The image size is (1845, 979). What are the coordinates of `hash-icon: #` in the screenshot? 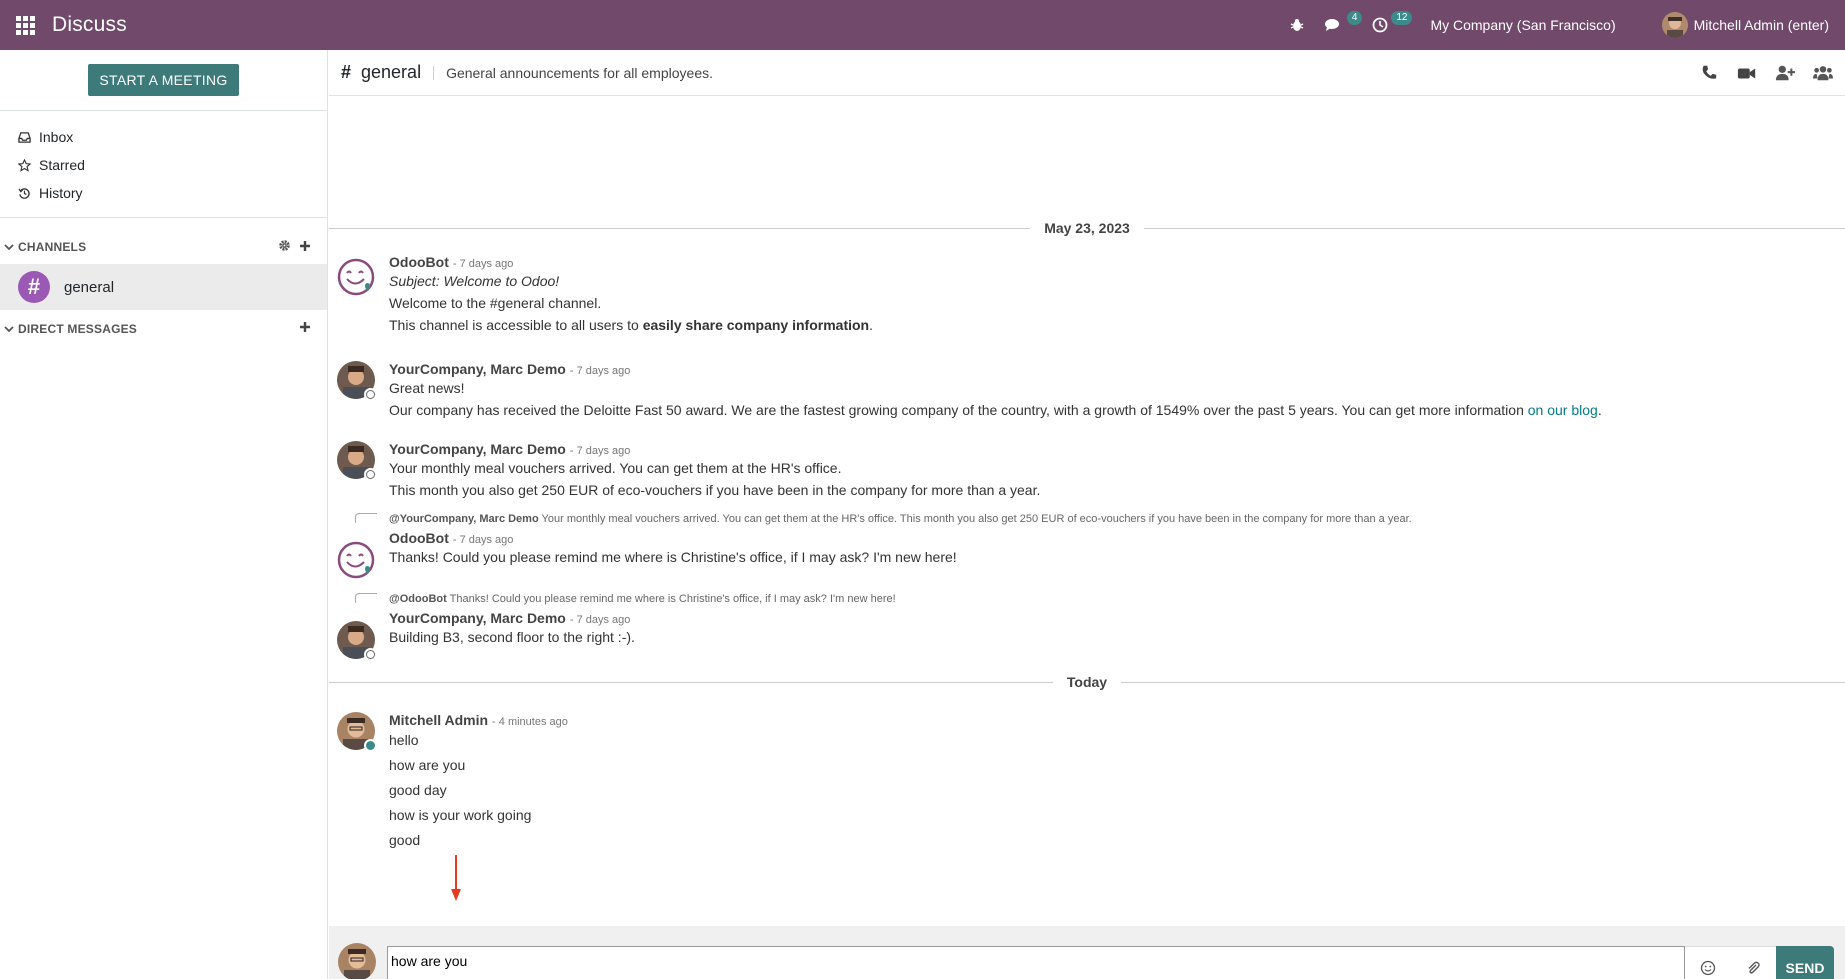 It's located at (346, 72).